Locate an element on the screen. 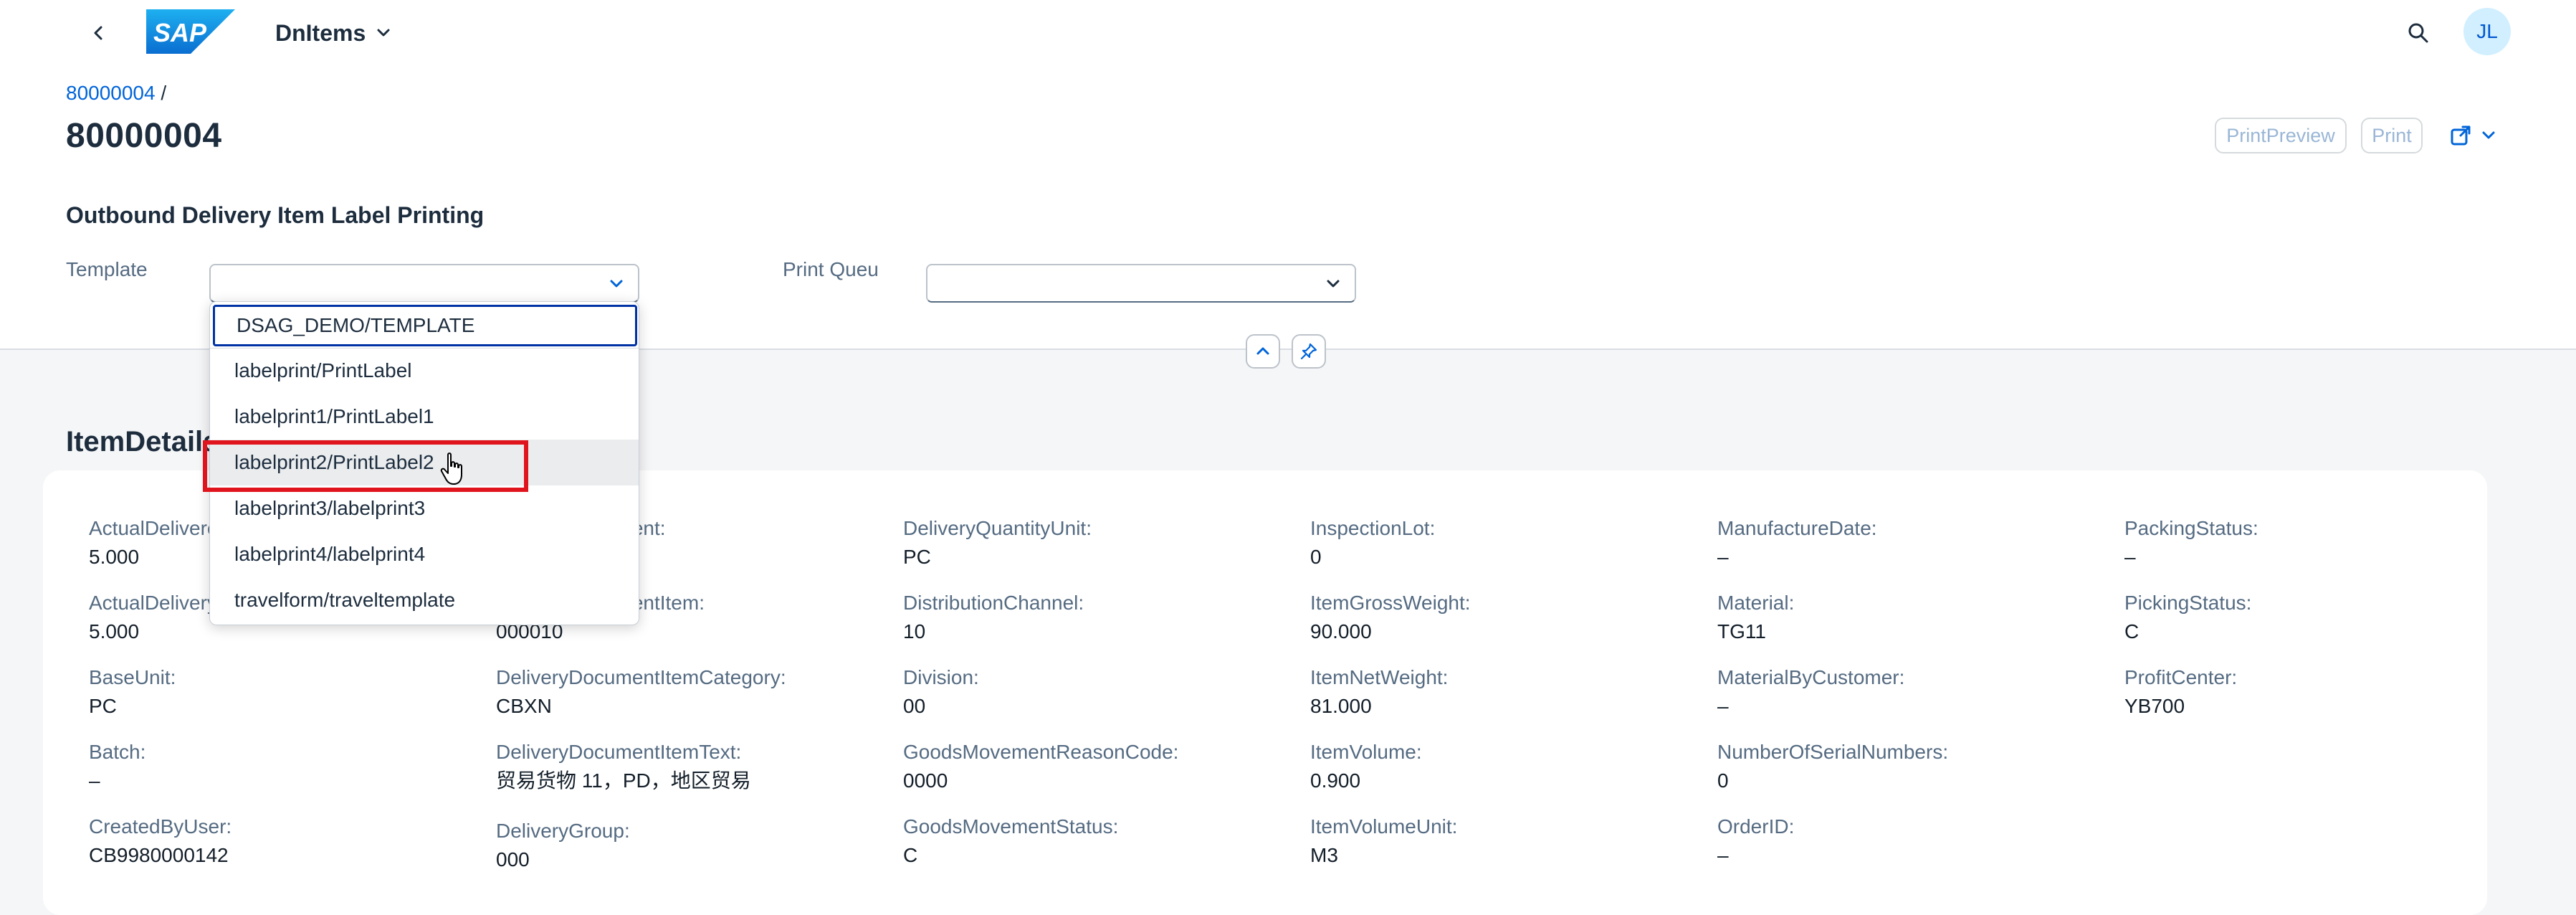  field-label: Division: is located at coordinates (941, 677).